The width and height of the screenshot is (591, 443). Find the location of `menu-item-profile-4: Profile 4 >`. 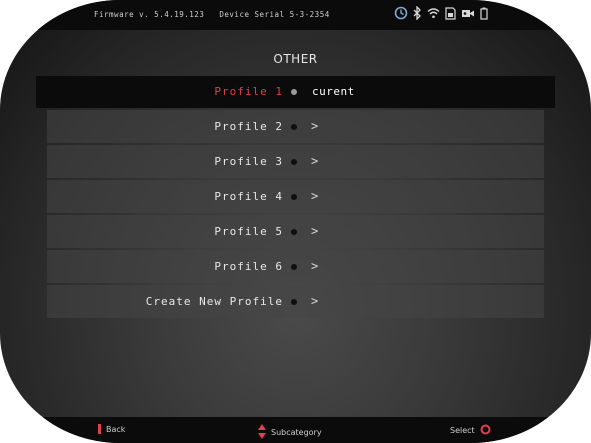

menu-item-profile-4: Profile 4 > is located at coordinates (295, 196).